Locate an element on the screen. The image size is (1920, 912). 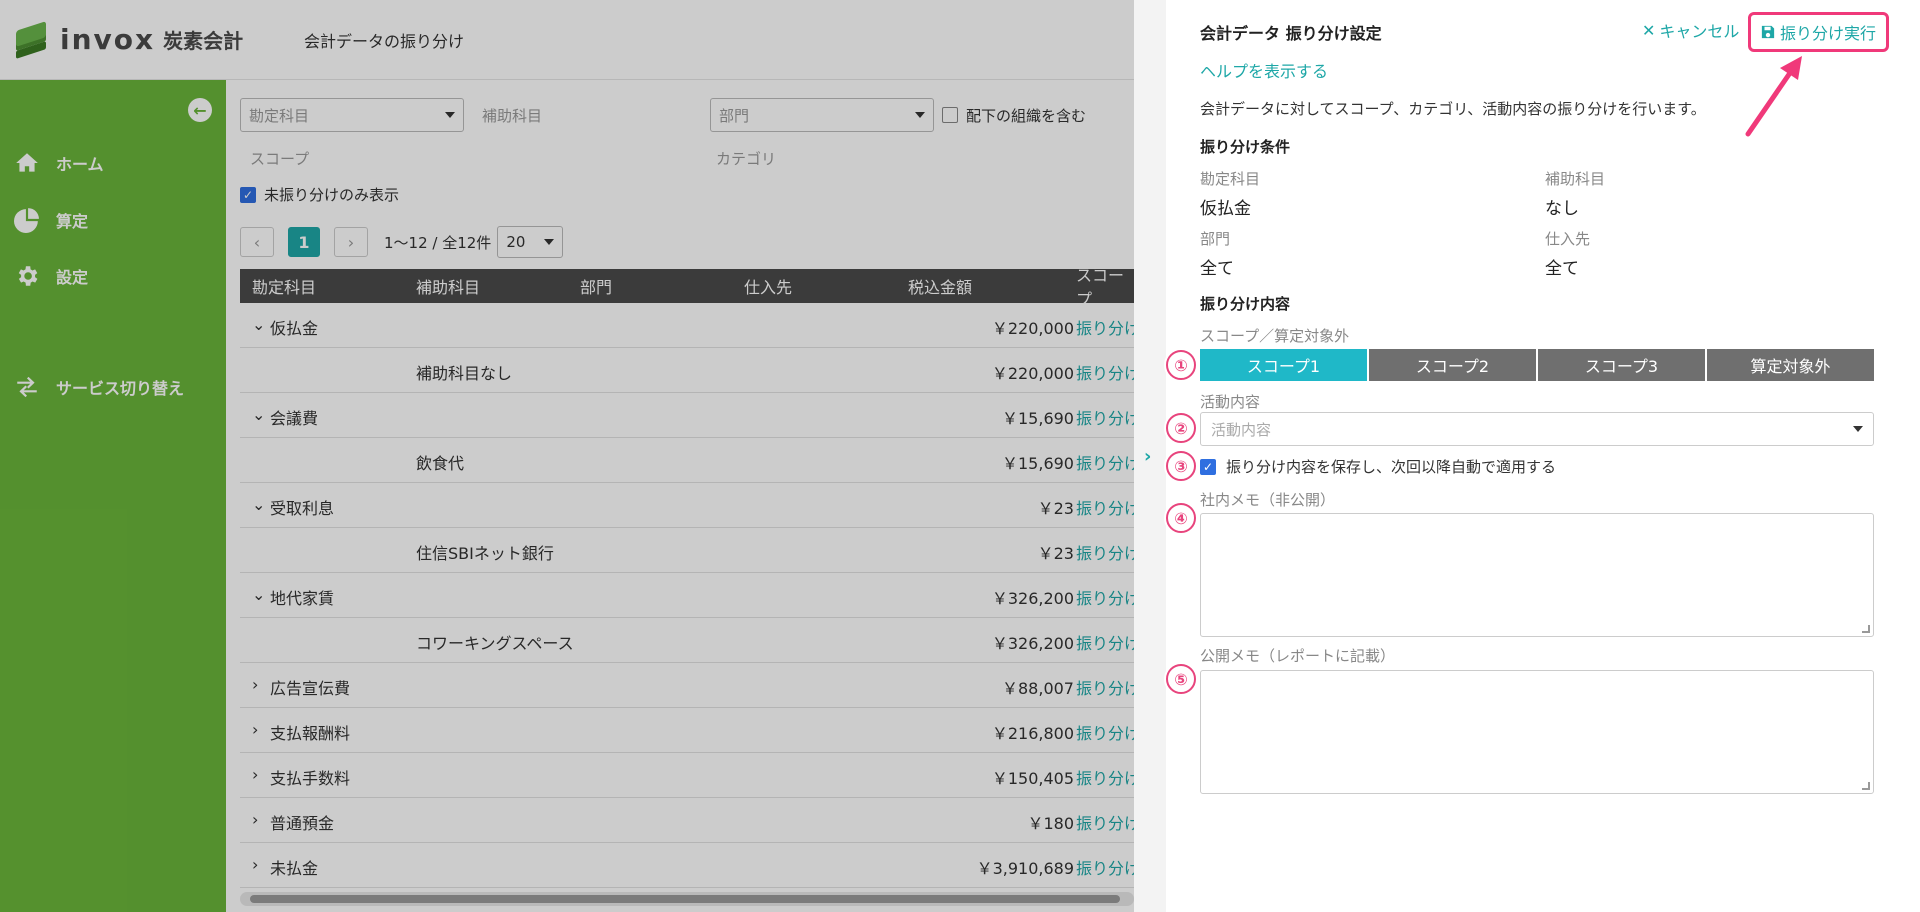
step-badge-2: ② is located at coordinates (1181, 428).